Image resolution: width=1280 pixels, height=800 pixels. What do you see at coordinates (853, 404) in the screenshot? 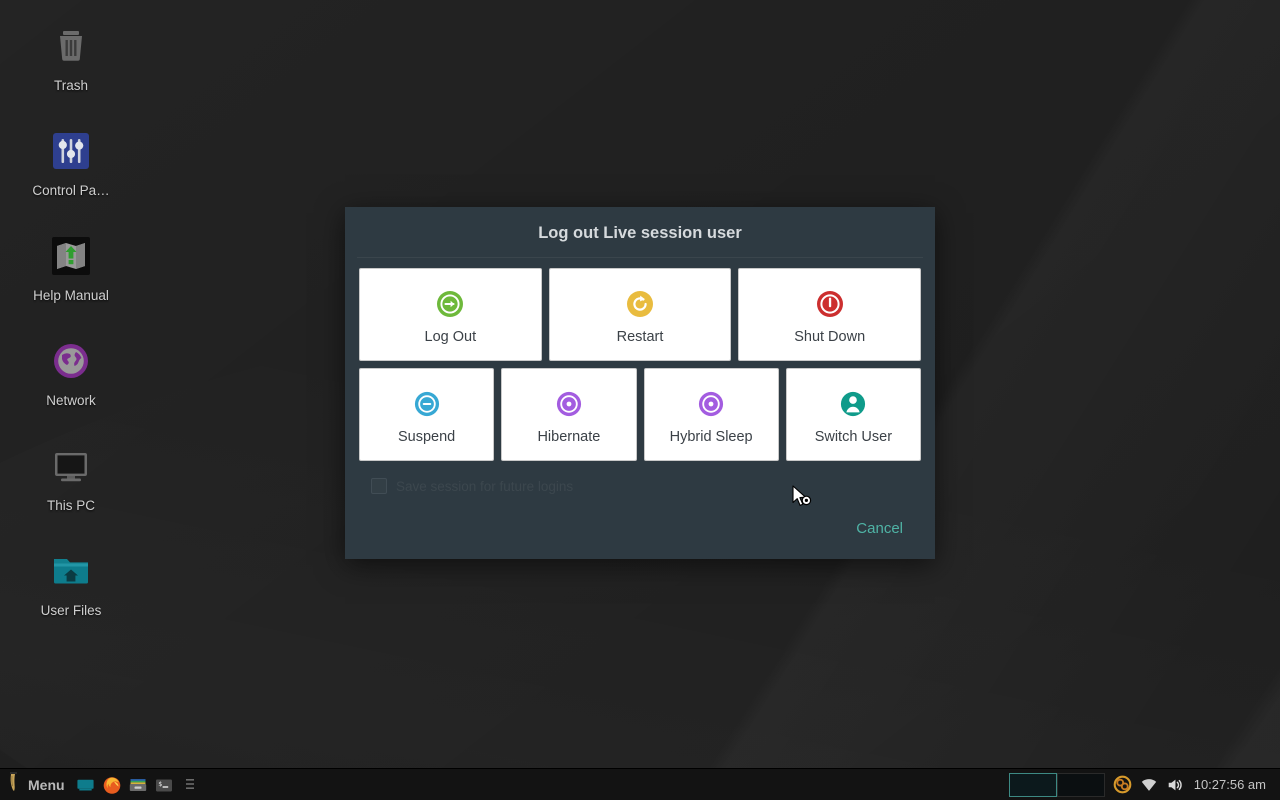
I see `switch-user-icon` at bounding box center [853, 404].